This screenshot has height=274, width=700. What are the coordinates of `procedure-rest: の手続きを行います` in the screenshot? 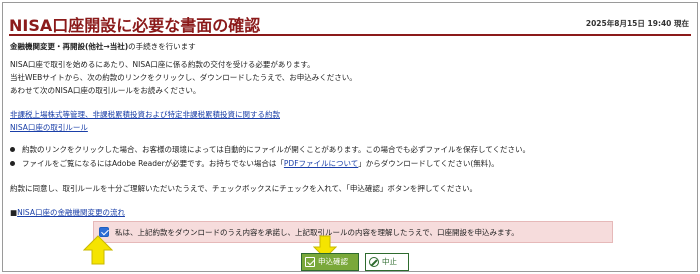 It's located at (162, 46).